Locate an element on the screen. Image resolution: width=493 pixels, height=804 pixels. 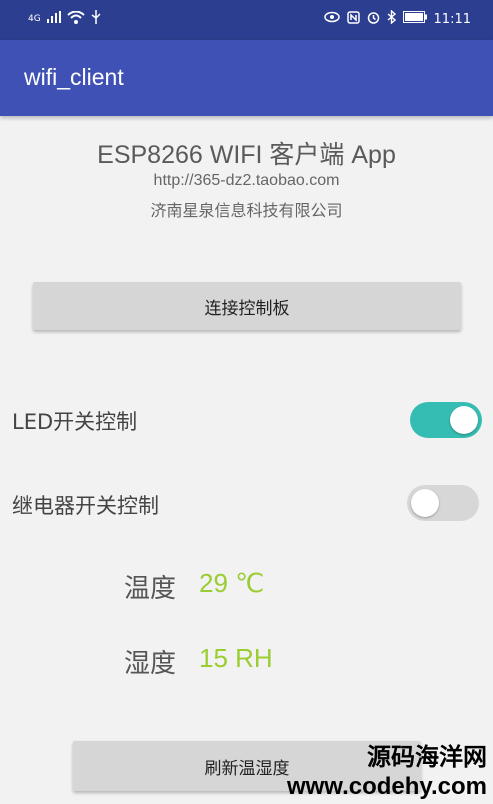
app-bar: wifi_client is located at coordinates (246, 78).